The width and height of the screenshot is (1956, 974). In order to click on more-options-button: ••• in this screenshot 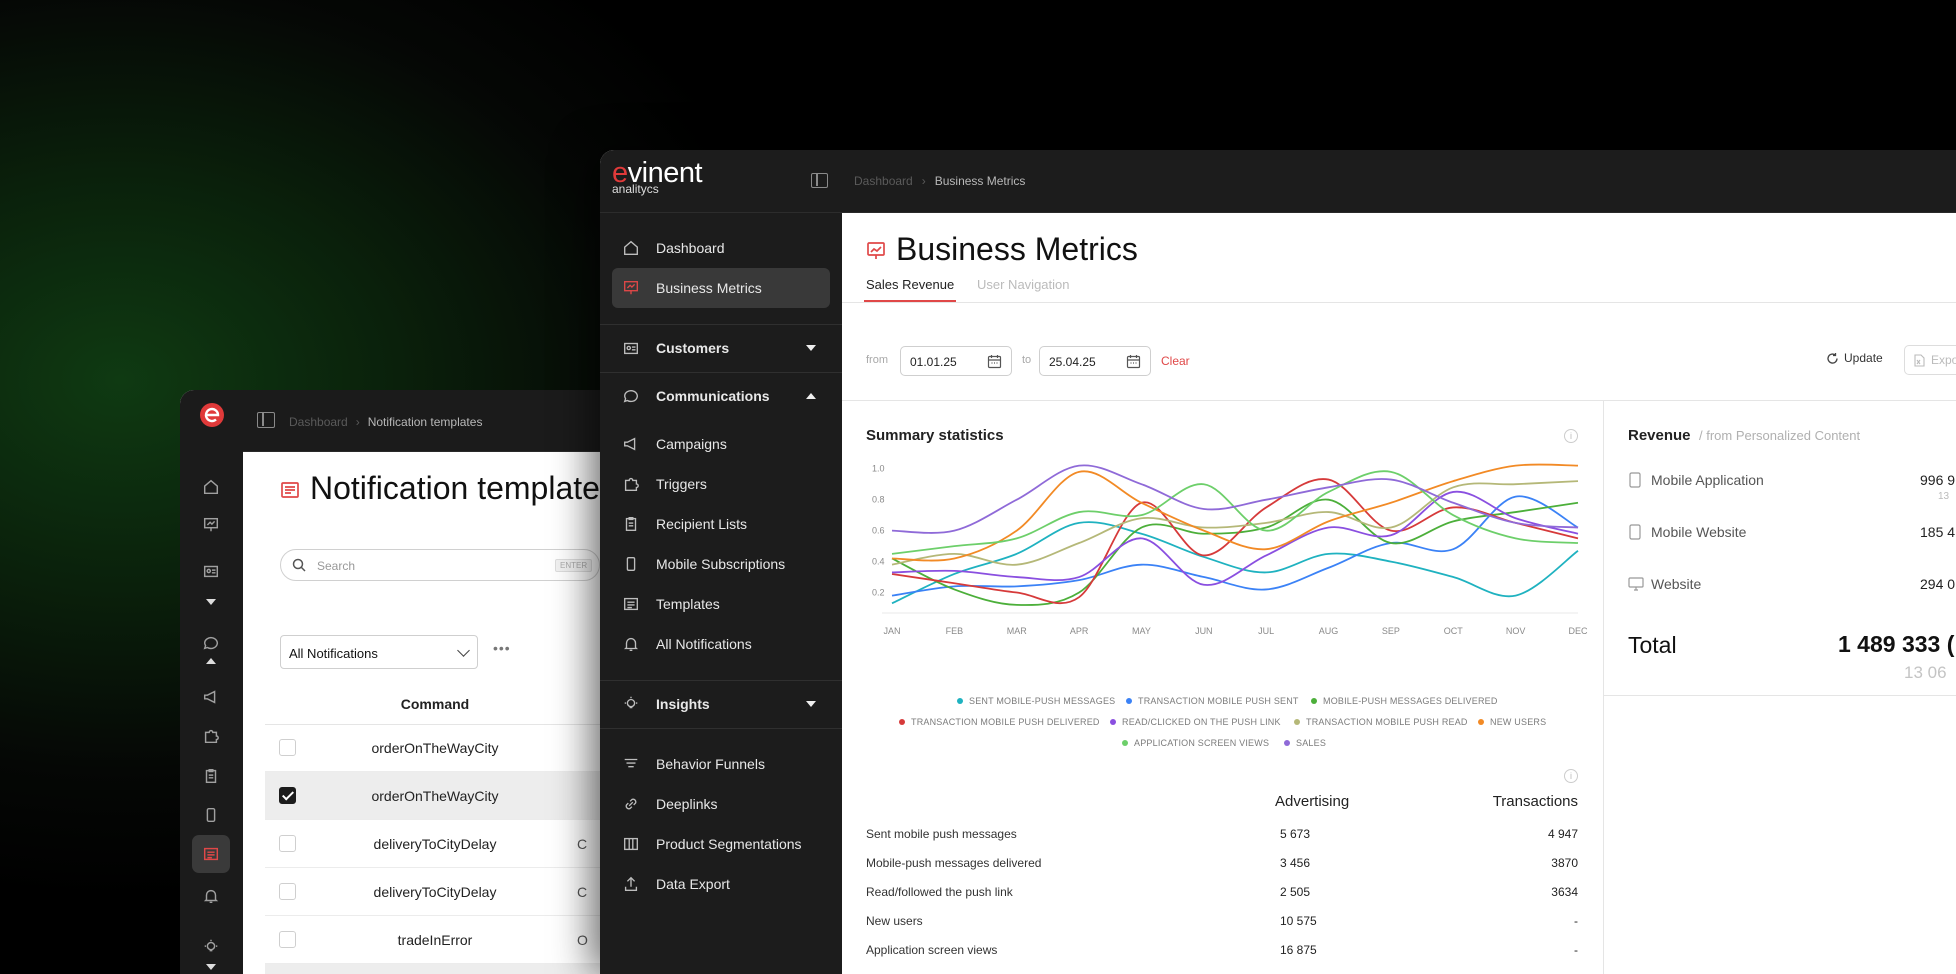, I will do `click(502, 648)`.